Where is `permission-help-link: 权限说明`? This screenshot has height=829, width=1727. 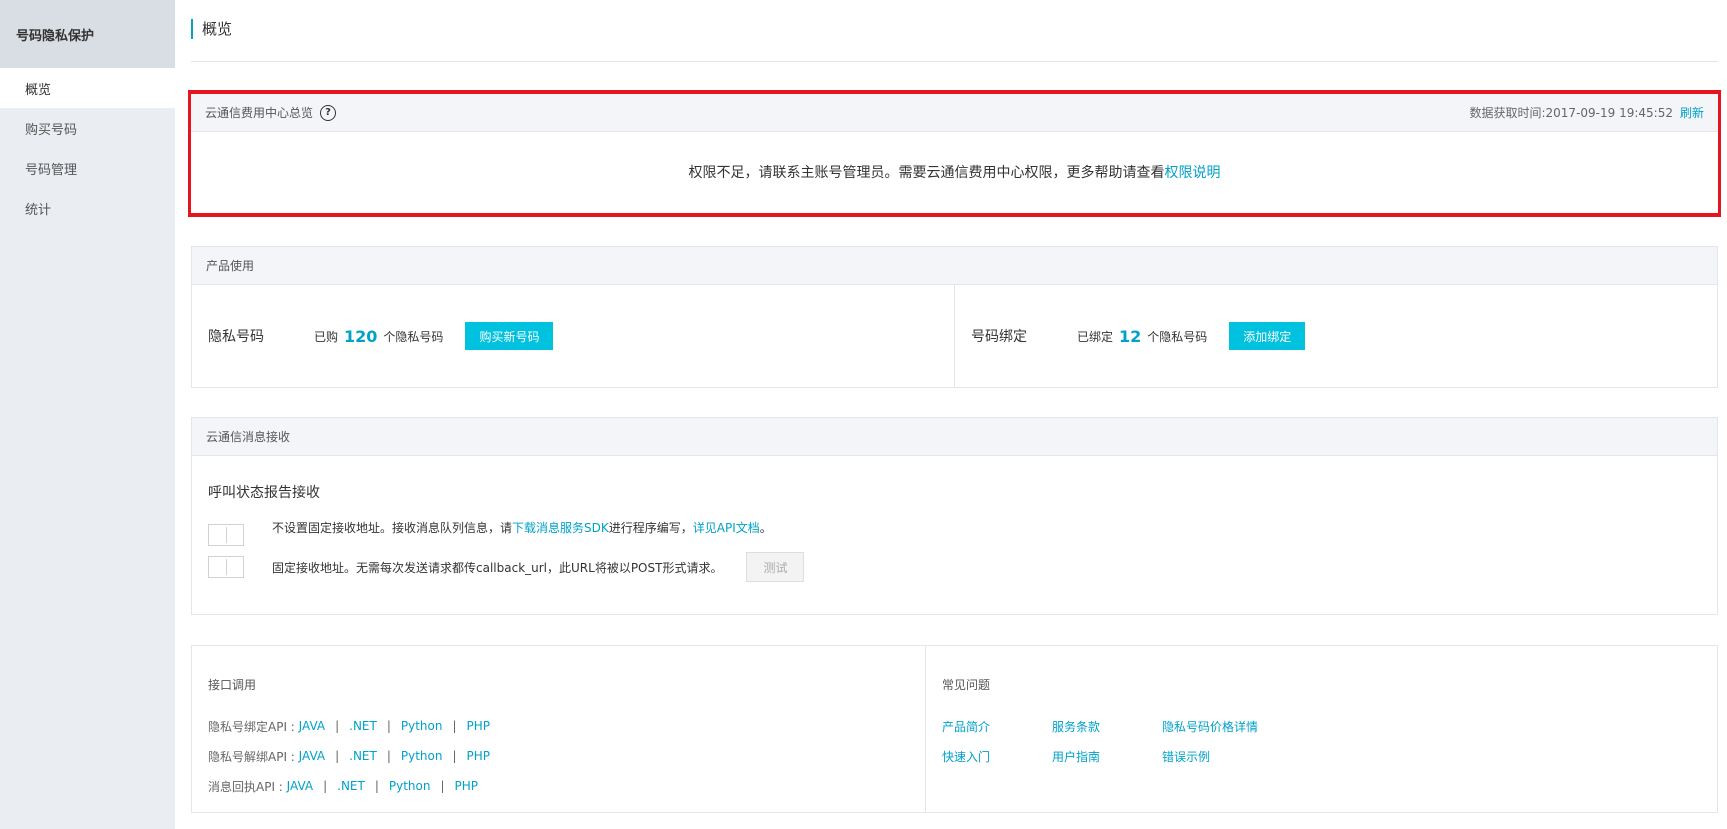 permission-help-link: 权限说明 is located at coordinates (1193, 172).